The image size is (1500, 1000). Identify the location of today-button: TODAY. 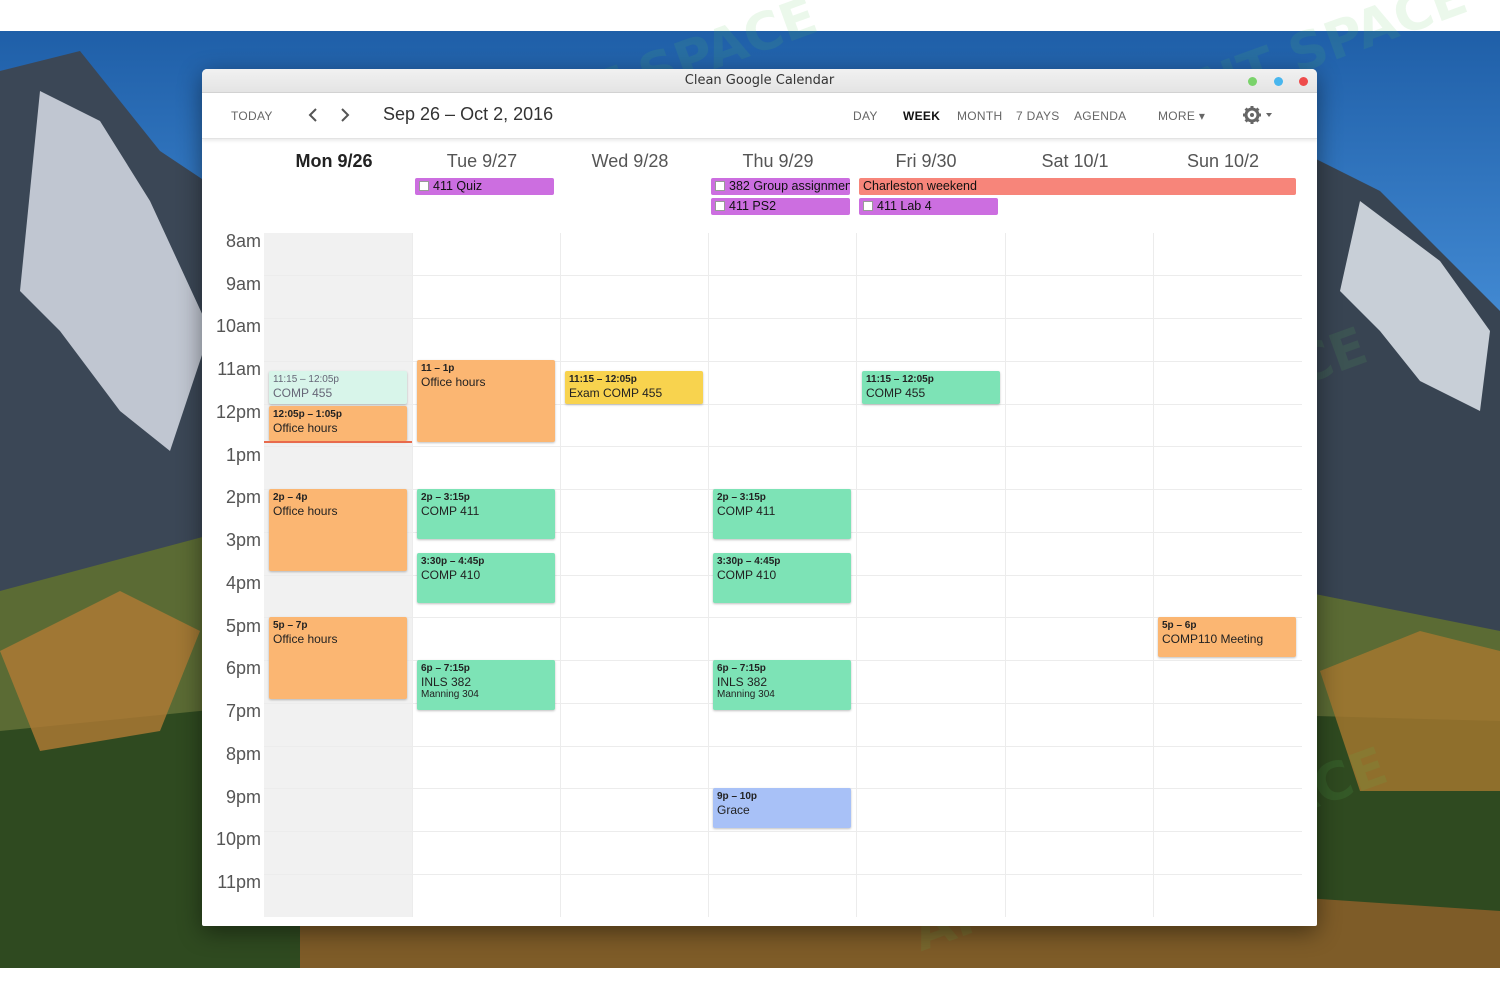
(252, 116).